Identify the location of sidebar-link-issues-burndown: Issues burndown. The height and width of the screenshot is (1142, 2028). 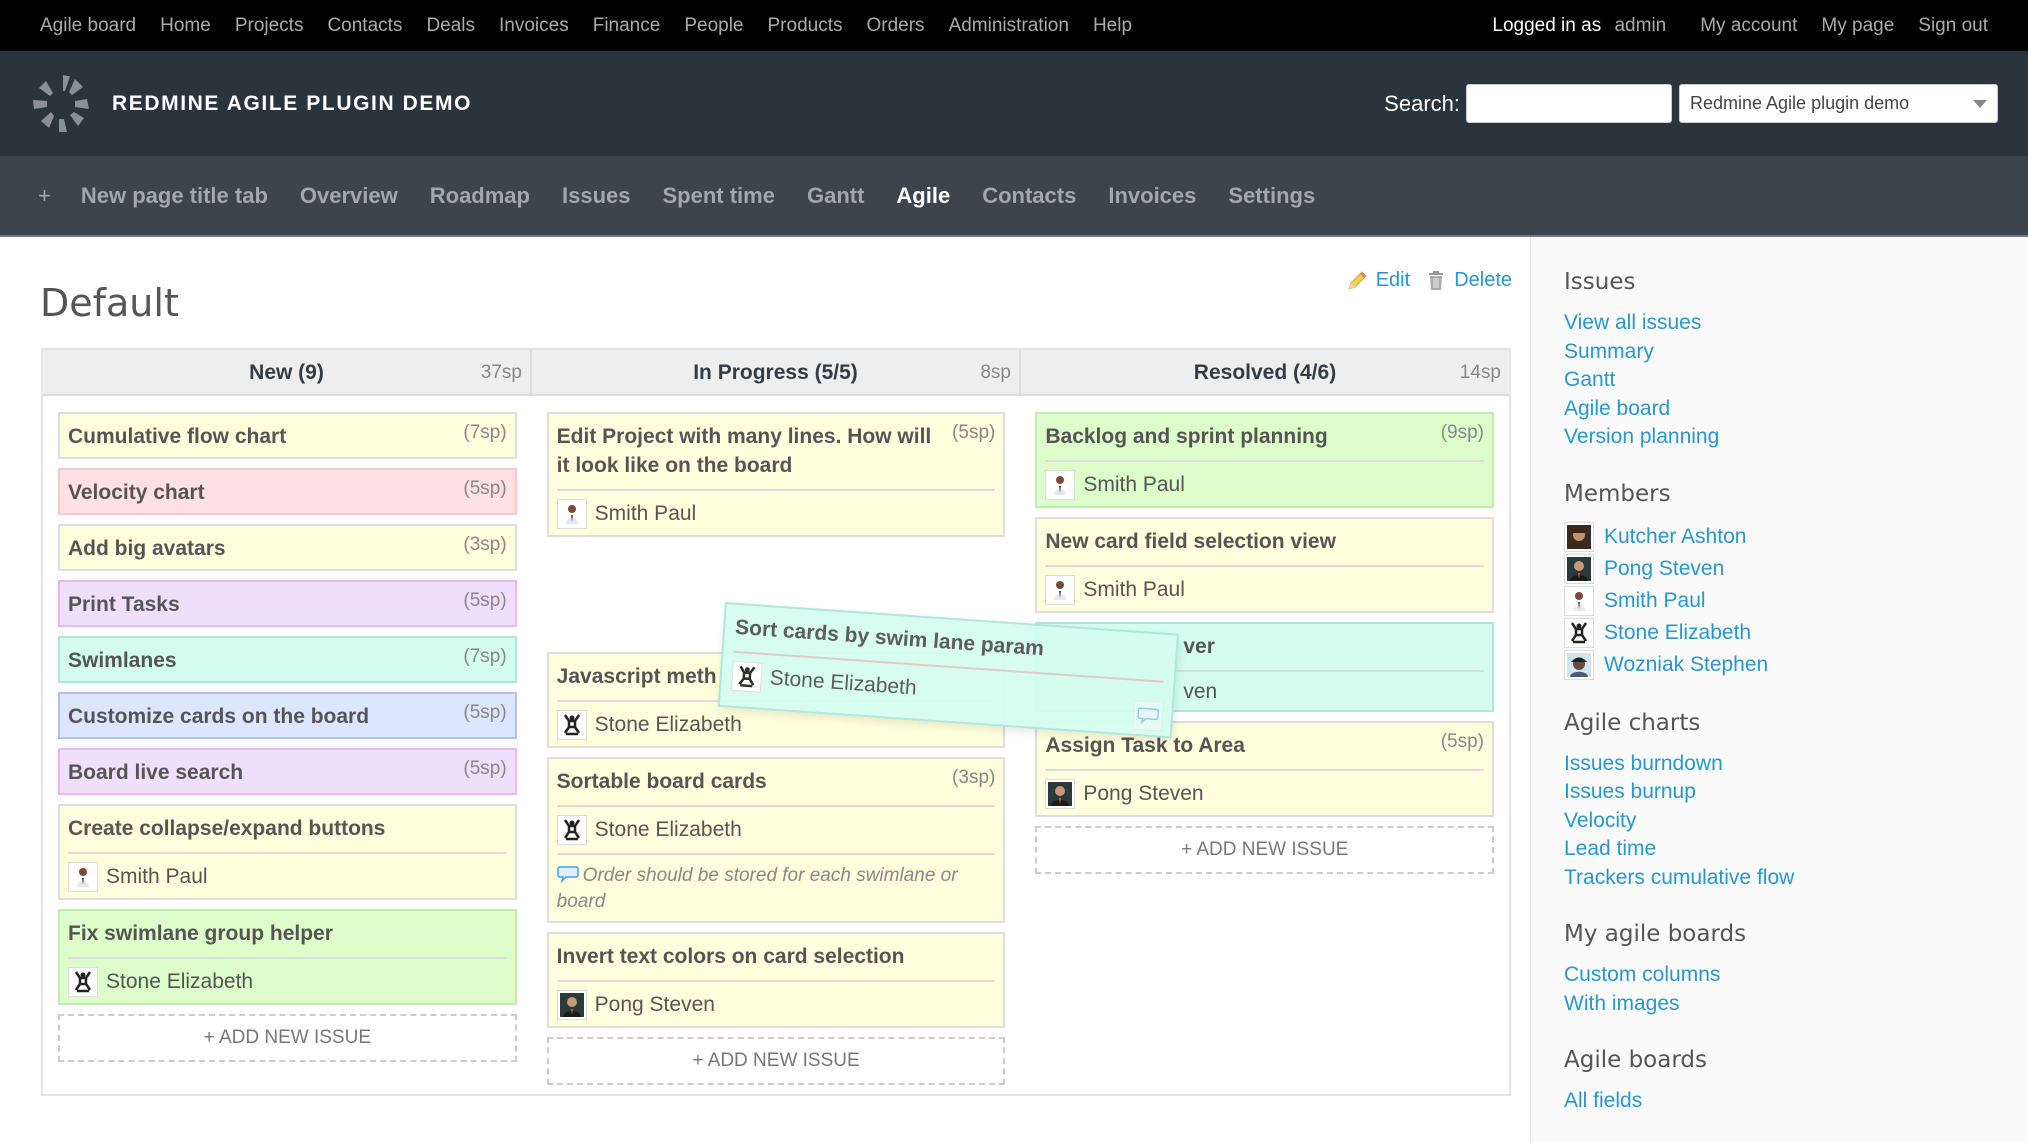
(1796, 764).